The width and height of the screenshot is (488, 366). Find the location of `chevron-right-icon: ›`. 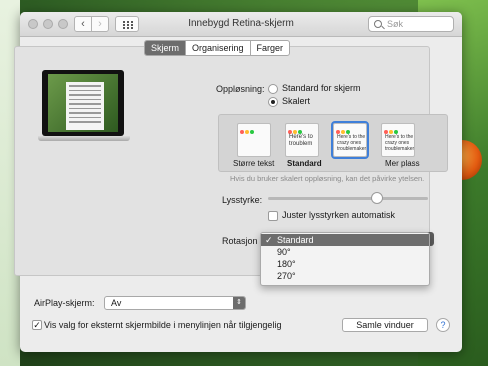

chevron-right-icon: › is located at coordinates (100, 24).